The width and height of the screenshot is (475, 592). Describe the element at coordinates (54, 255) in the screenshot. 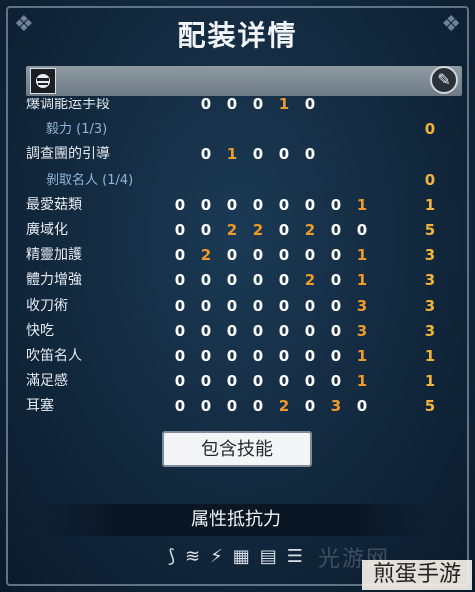

I see `skill-name: 精靈加護` at that location.